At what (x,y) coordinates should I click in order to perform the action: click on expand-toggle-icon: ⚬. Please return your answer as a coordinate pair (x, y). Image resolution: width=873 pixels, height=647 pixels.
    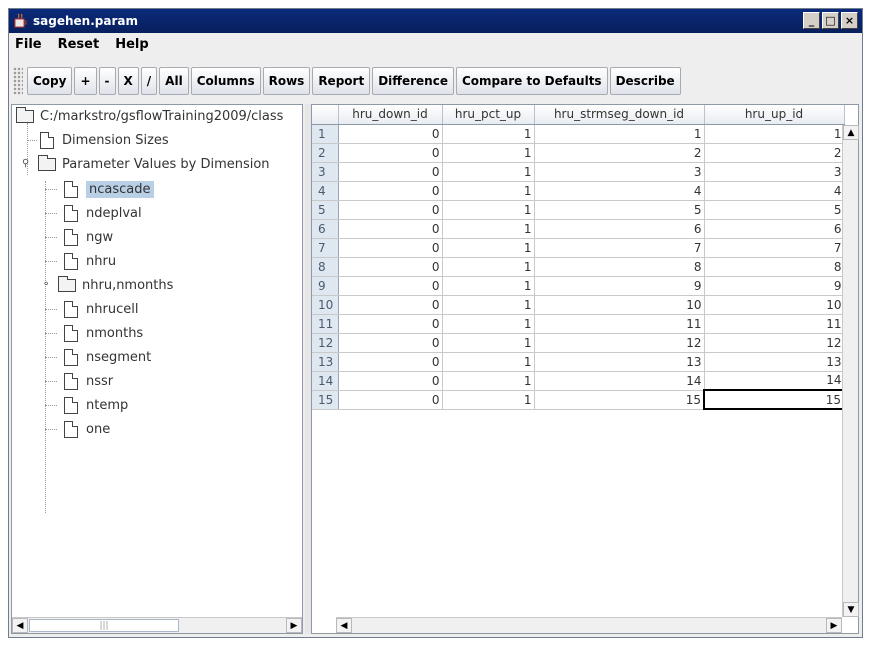
    Looking at the image, I should click on (47, 285).